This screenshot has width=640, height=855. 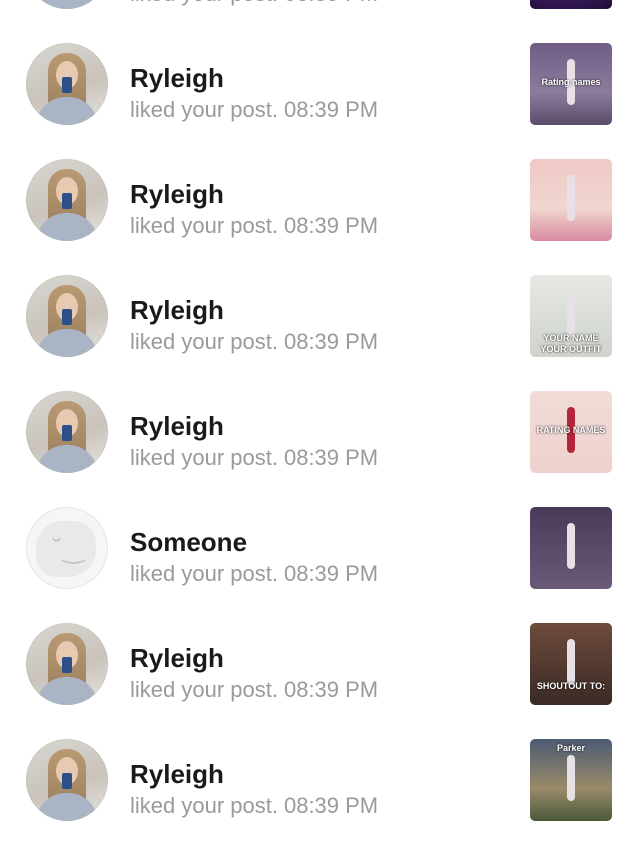 I want to click on notification-user-name: Someone, so click(x=188, y=542).